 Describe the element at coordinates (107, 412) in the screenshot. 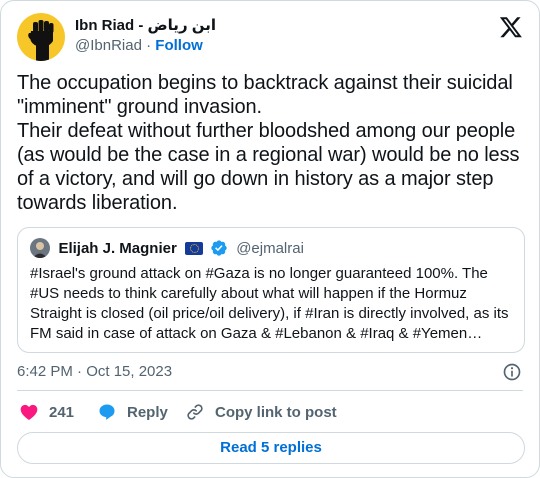

I see `reply-bubble-icon` at that location.